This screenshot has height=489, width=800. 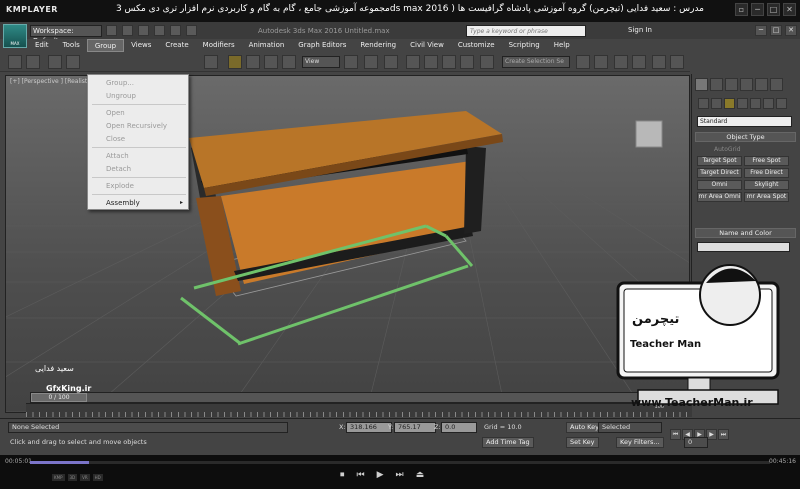 I want to click on shapes-icon, so click(x=716, y=103).